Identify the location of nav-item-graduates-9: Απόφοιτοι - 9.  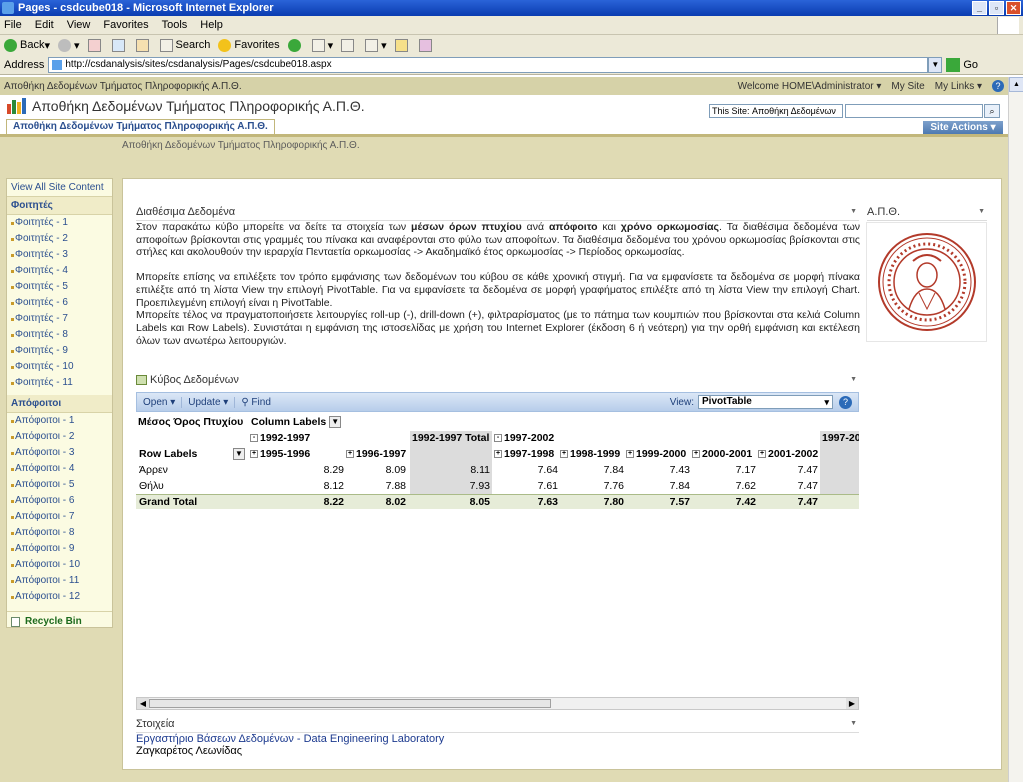
(59, 549).